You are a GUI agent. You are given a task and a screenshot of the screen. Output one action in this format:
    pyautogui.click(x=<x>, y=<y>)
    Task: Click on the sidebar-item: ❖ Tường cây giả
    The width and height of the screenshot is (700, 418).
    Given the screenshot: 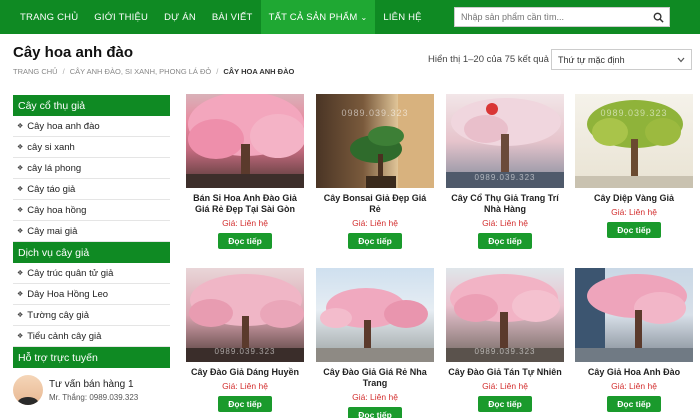 What is the action you would take?
    pyautogui.click(x=91, y=315)
    